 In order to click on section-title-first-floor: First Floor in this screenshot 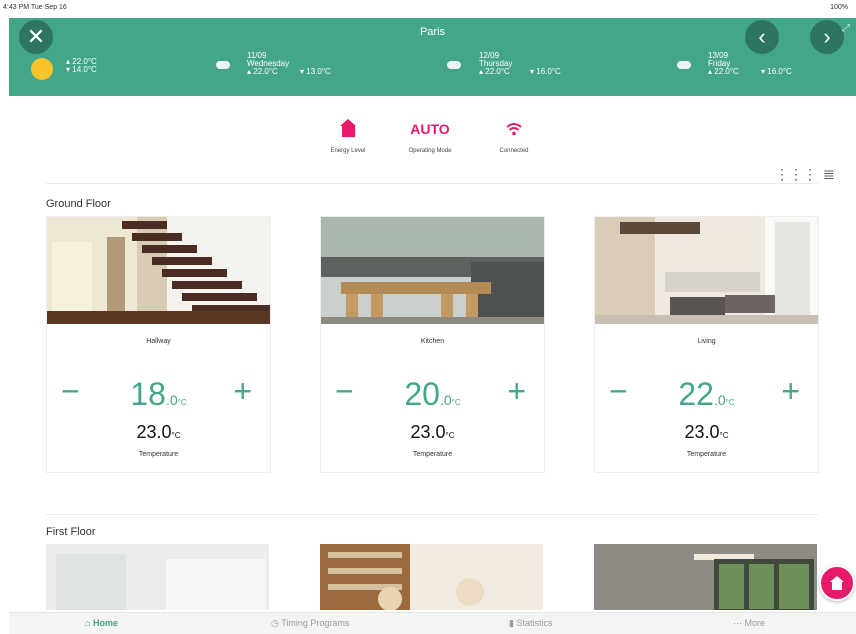, I will do `click(71, 532)`.